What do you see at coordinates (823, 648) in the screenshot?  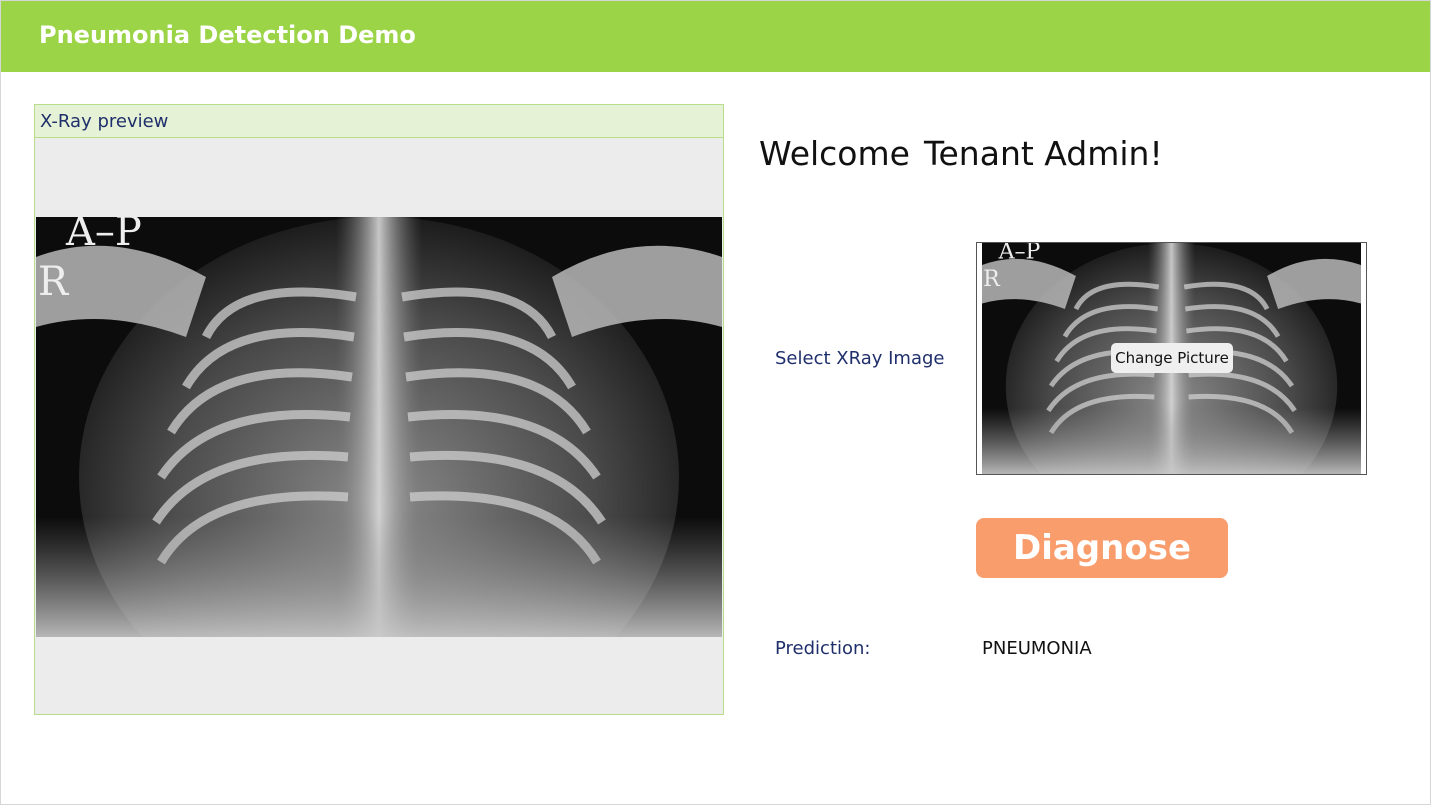 I see `prediction-label: Prediction:` at bounding box center [823, 648].